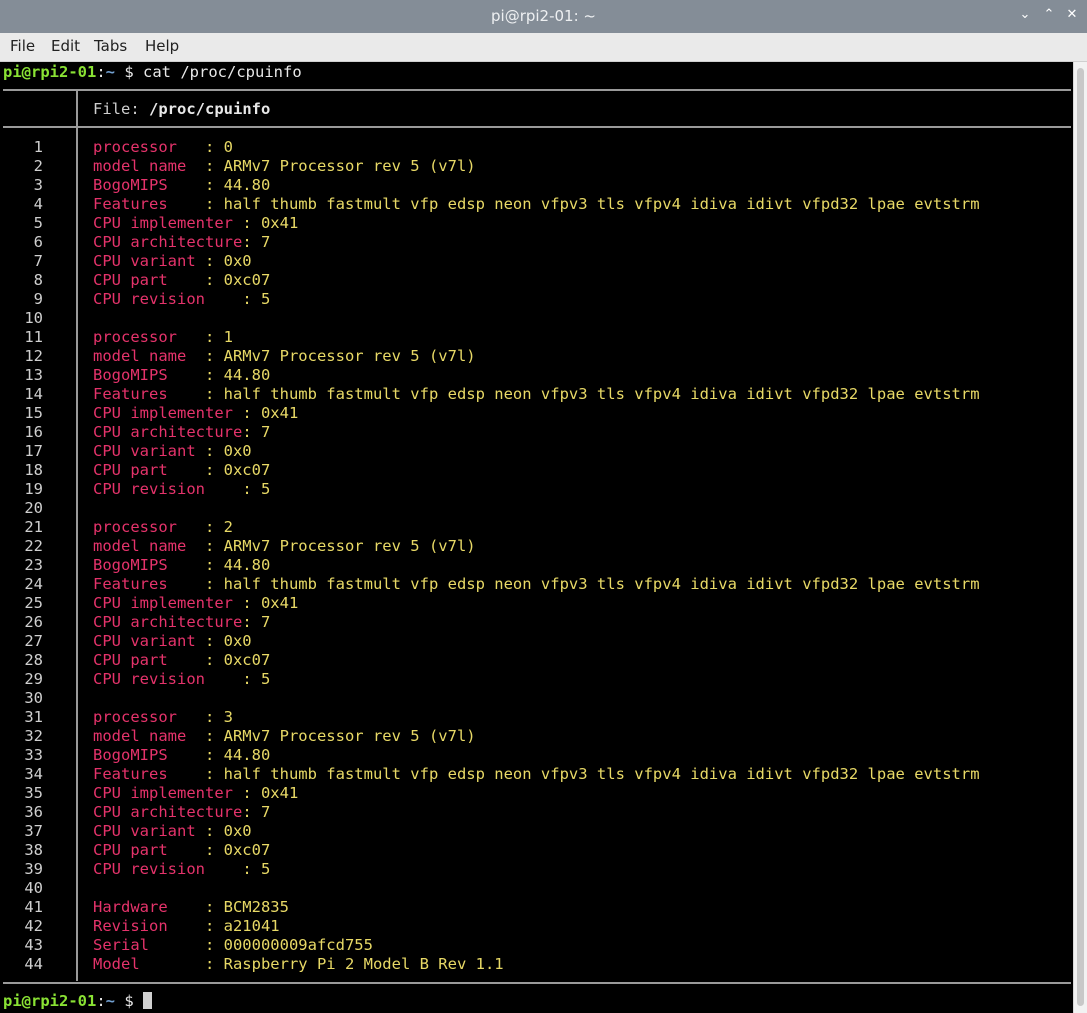 This screenshot has height=1013, width=1087. Describe the element at coordinates (148, 1000) in the screenshot. I see `text-cursor` at that location.